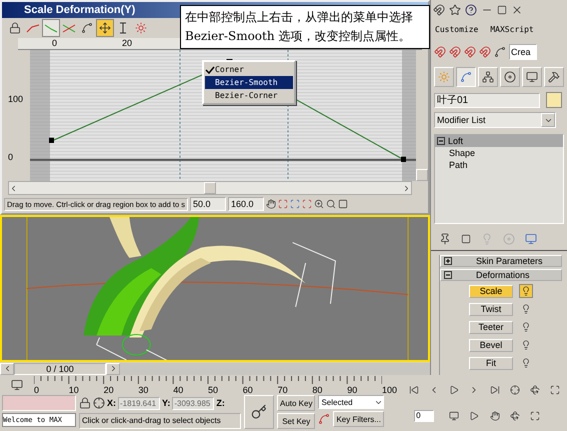  Describe the element at coordinates (499, 165) in the screenshot. I see `stack-item: Path` at that location.